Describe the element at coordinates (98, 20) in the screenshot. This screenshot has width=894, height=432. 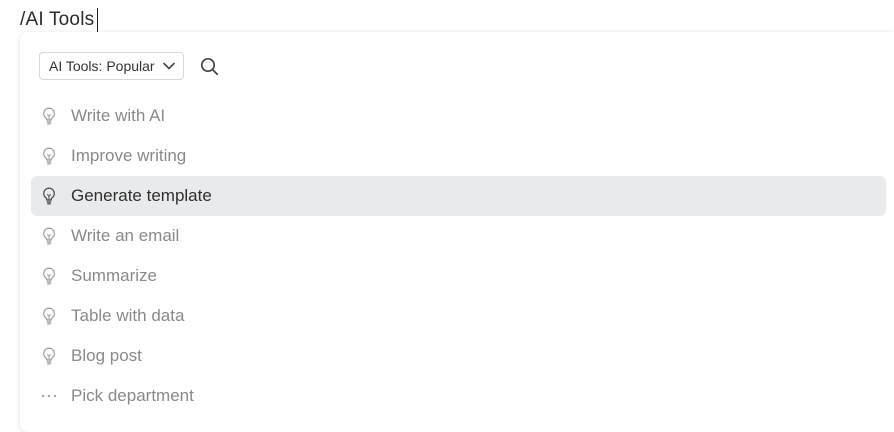
I see `text-cursor` at that location.